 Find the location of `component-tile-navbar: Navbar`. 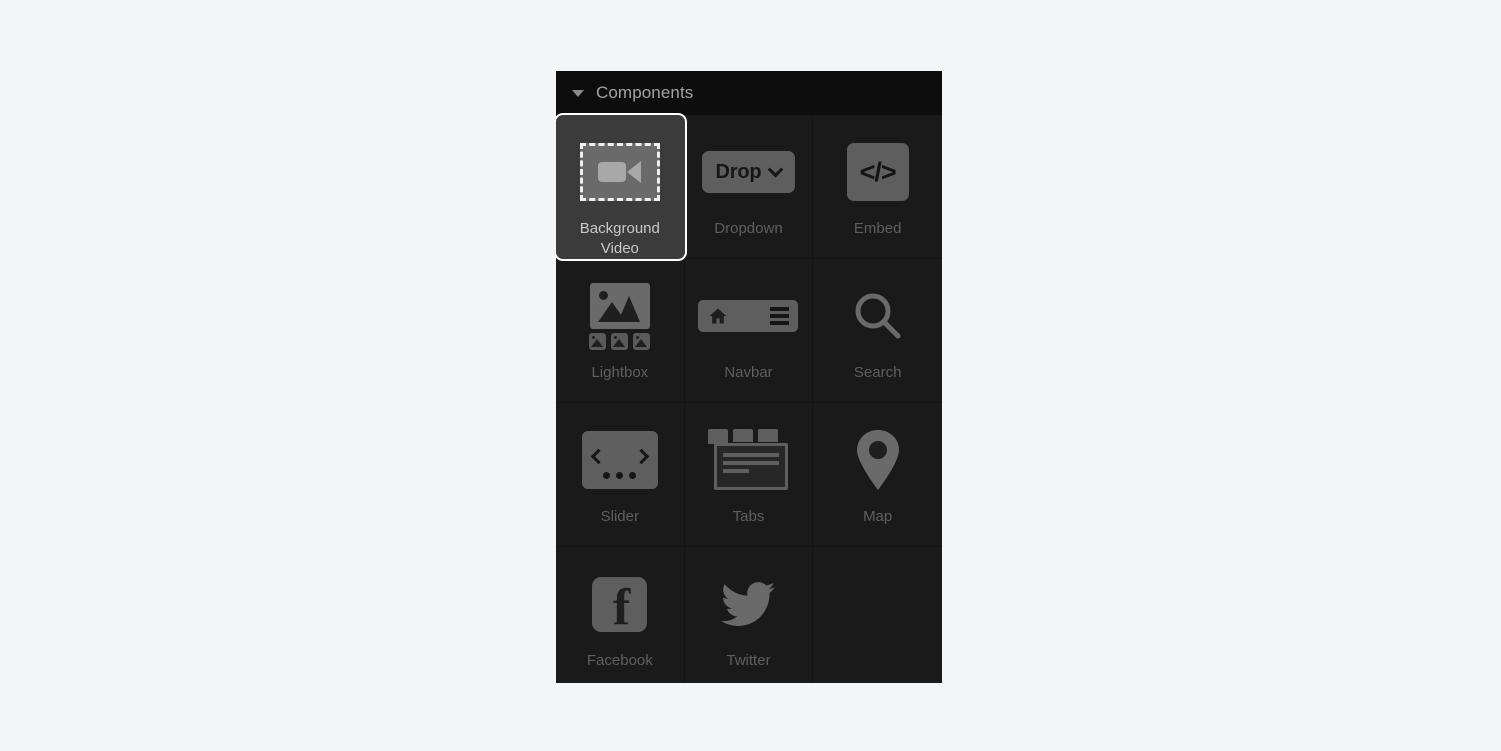

component-tile-navbar: Navbar is located at coordinates (749, 331).